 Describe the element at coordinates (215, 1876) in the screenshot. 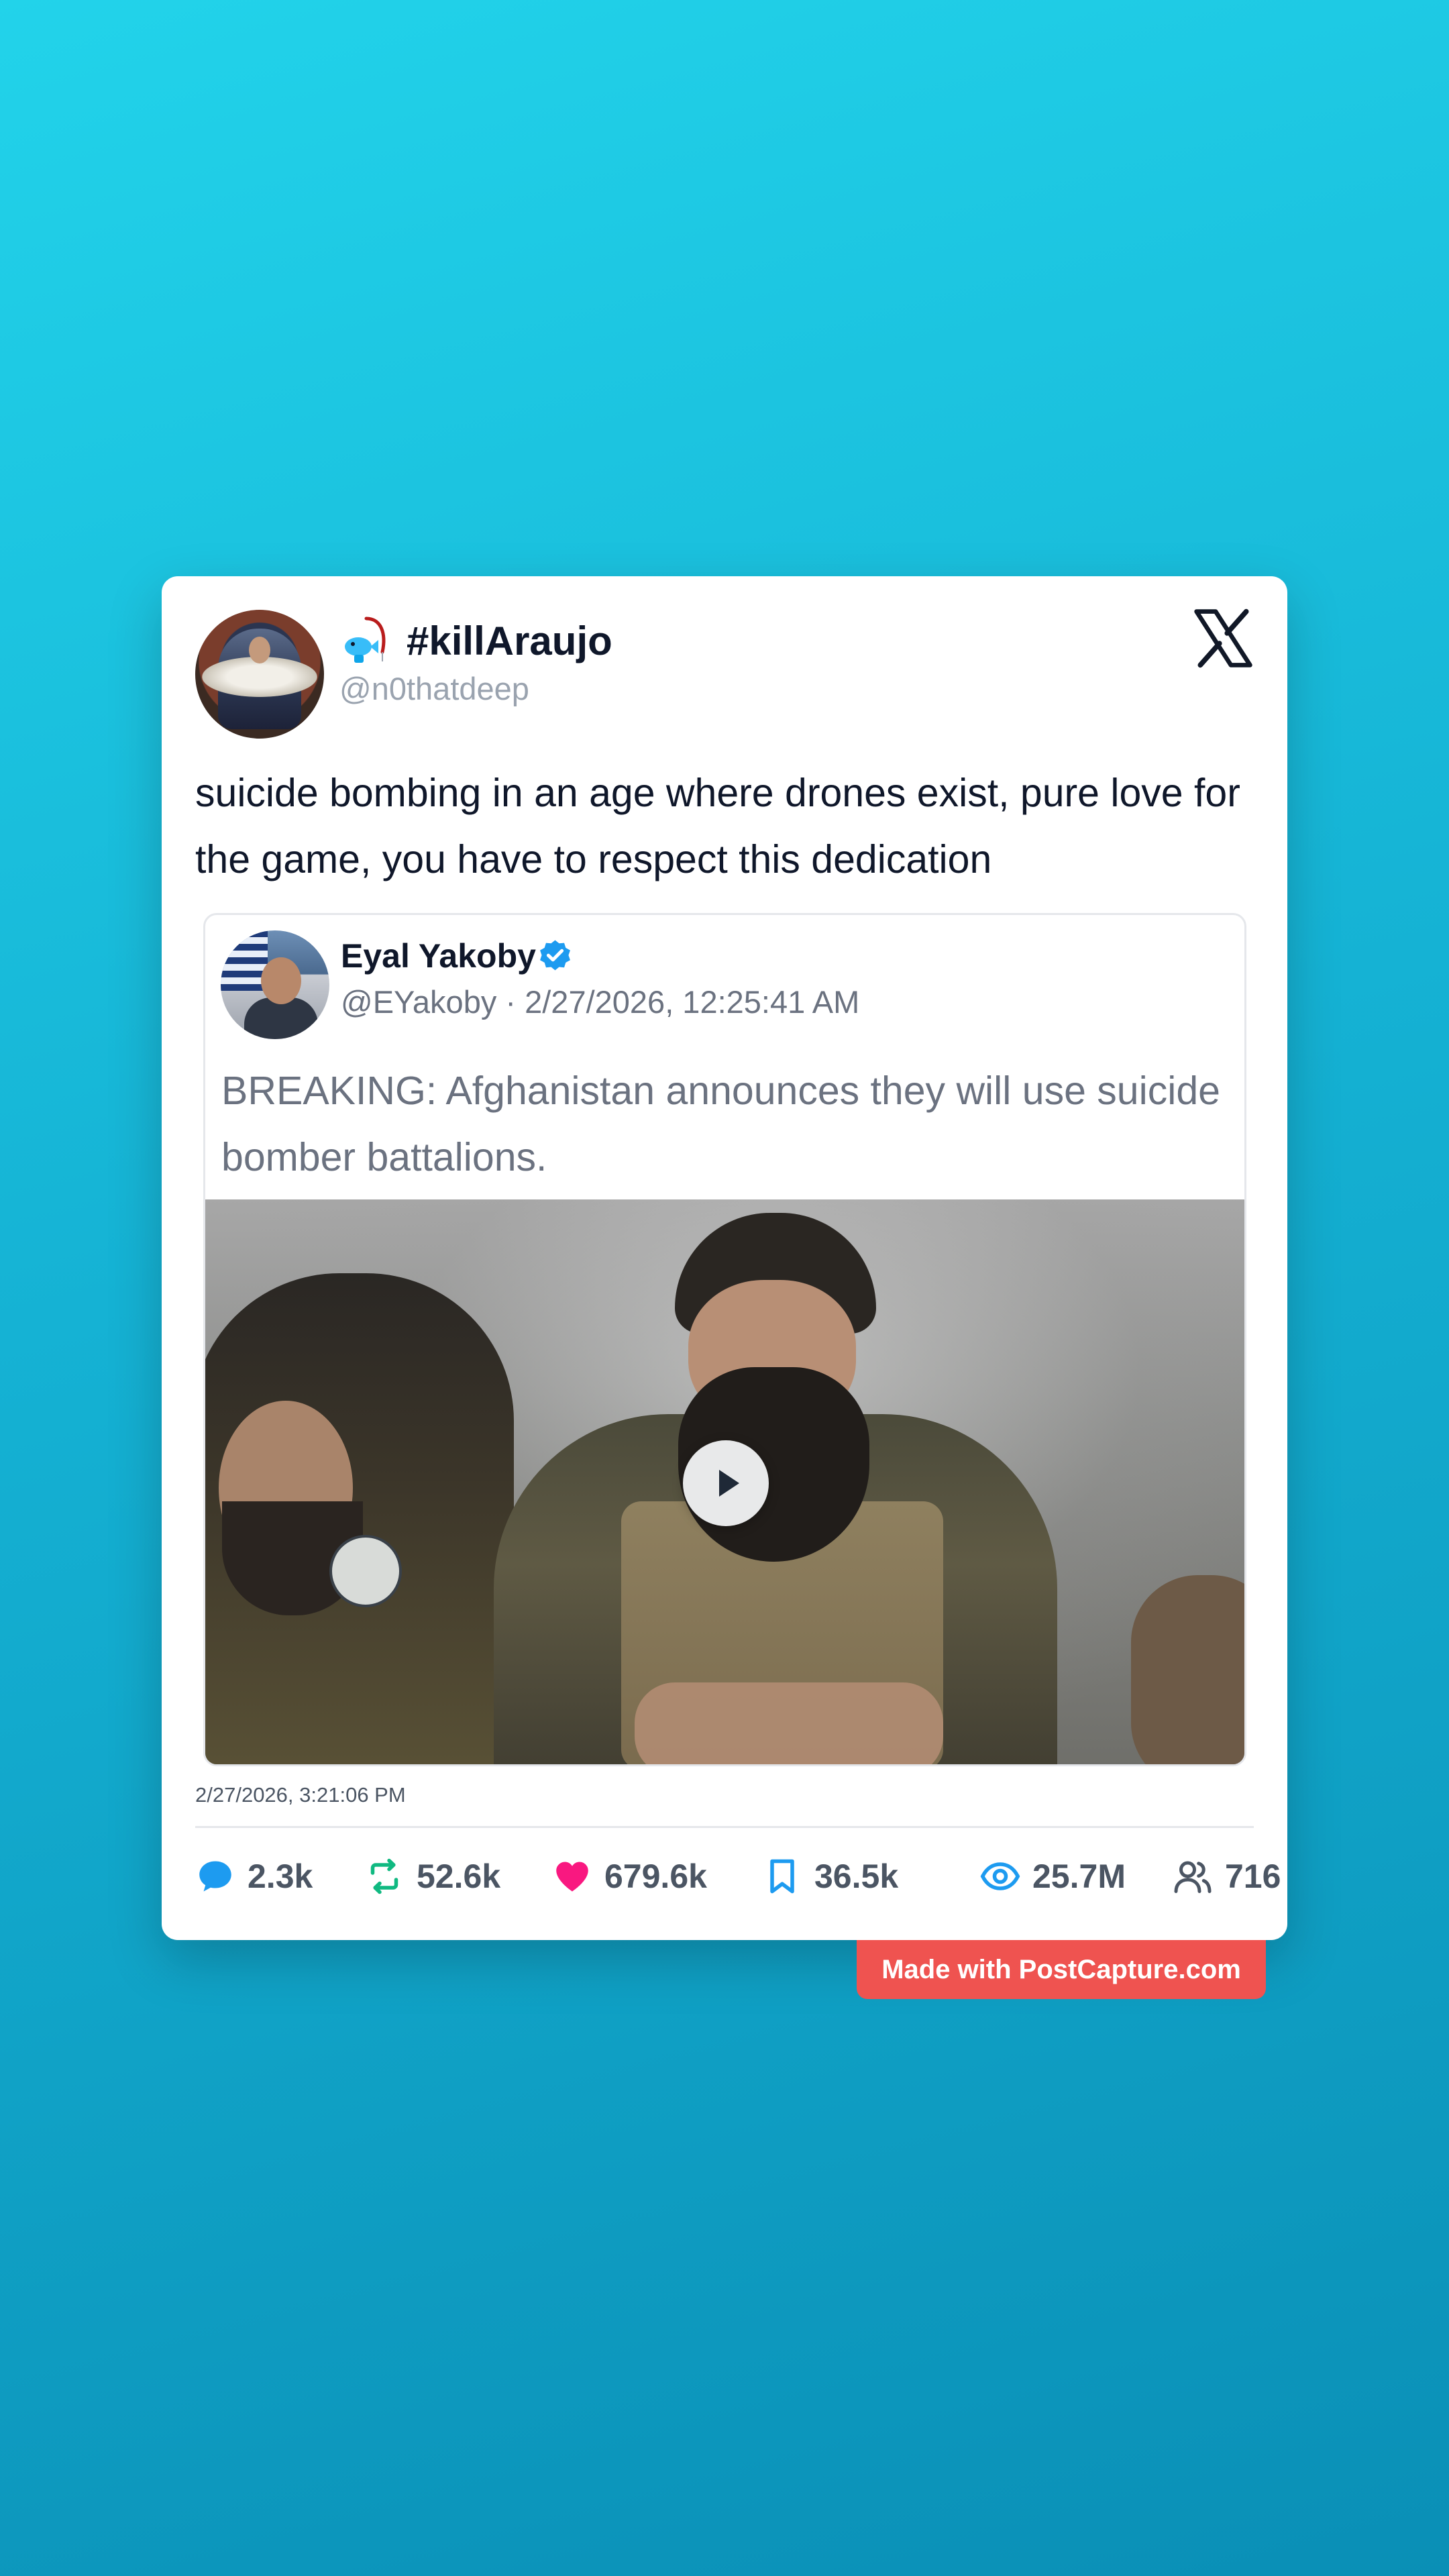

I see `reply-icon` at that location.